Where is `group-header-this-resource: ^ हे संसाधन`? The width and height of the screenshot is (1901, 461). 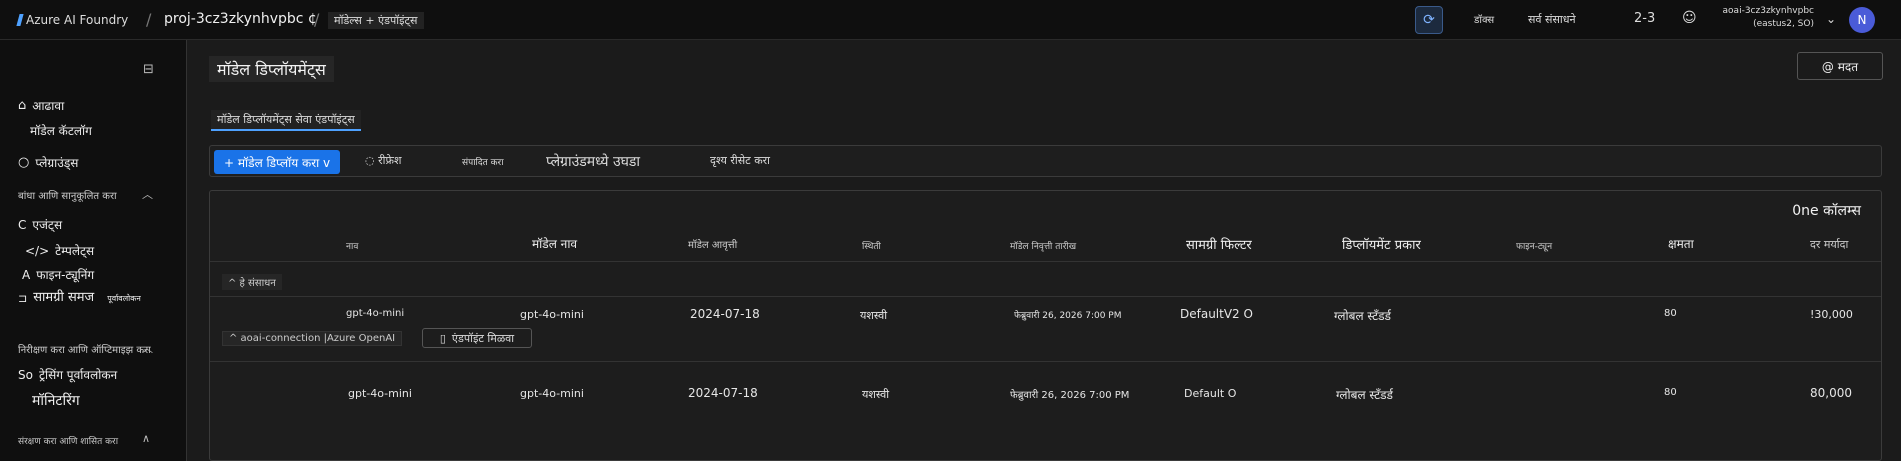 group-header-this-resource: ^ हे संसाधन is located at coordinates (252, 282).